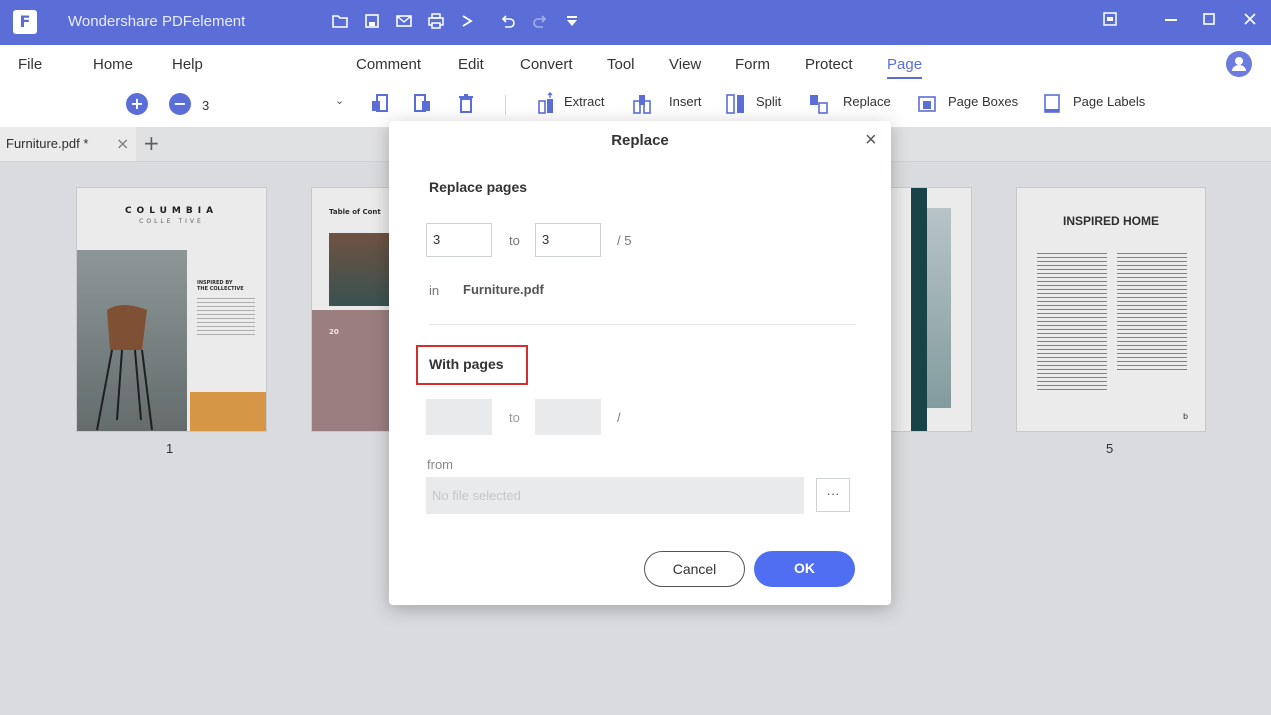  What do you see at coordinates (867, 101) in the screenshot?
I see `replace-button: Replace` at bounding box center [867, 101].